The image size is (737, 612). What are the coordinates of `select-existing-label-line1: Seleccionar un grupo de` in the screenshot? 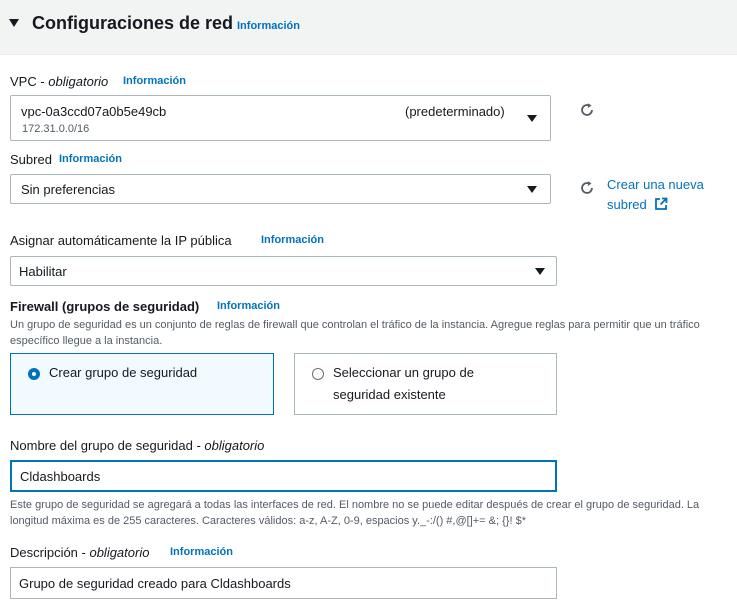 It's located at (403, 372).